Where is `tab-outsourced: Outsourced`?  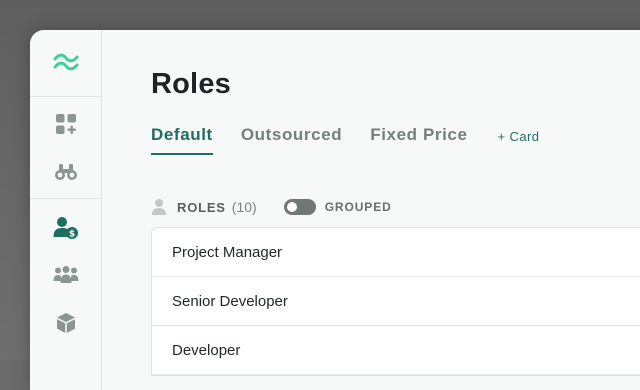
tab-outsourced: Outsourced is located at coordinates (291, 139).